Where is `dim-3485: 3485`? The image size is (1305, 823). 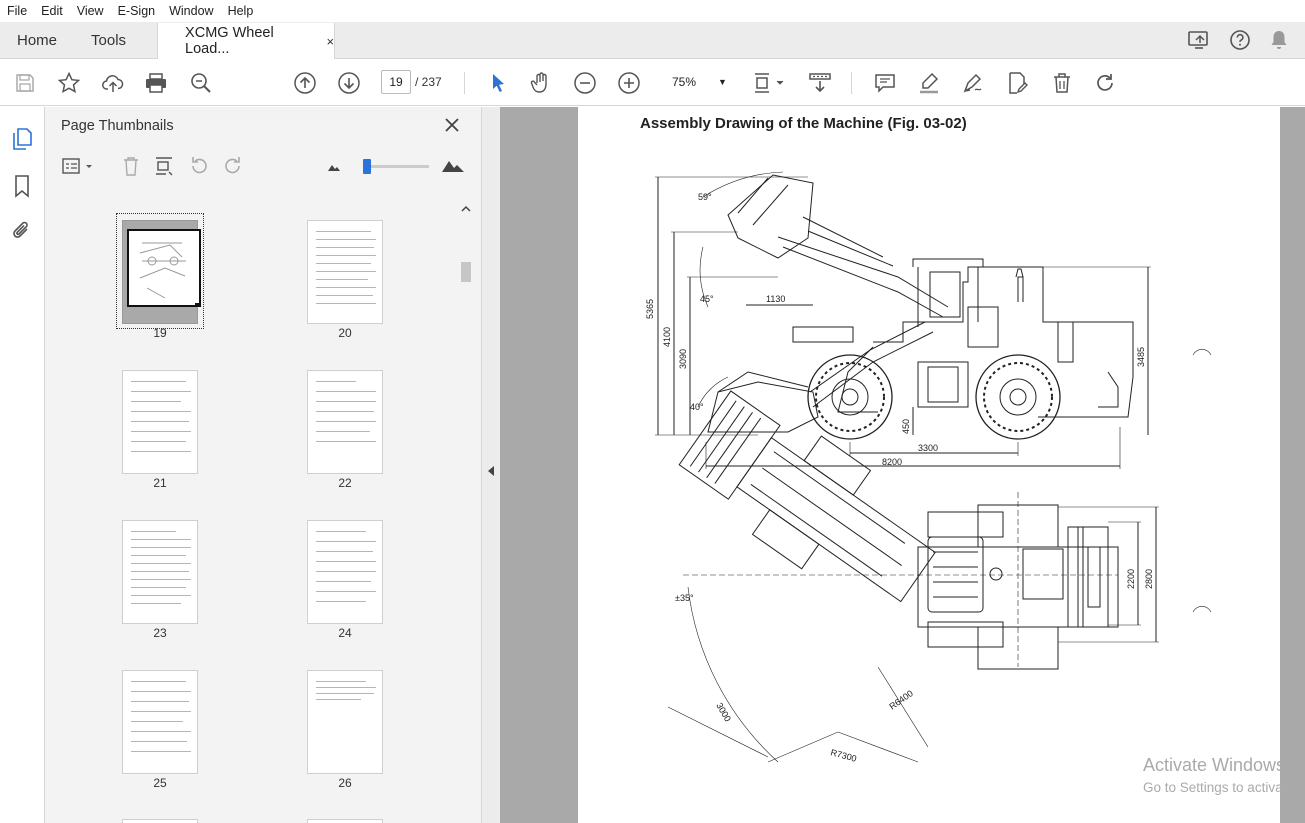 dim-3485: 3485 is located at coordinates (1141, 357).